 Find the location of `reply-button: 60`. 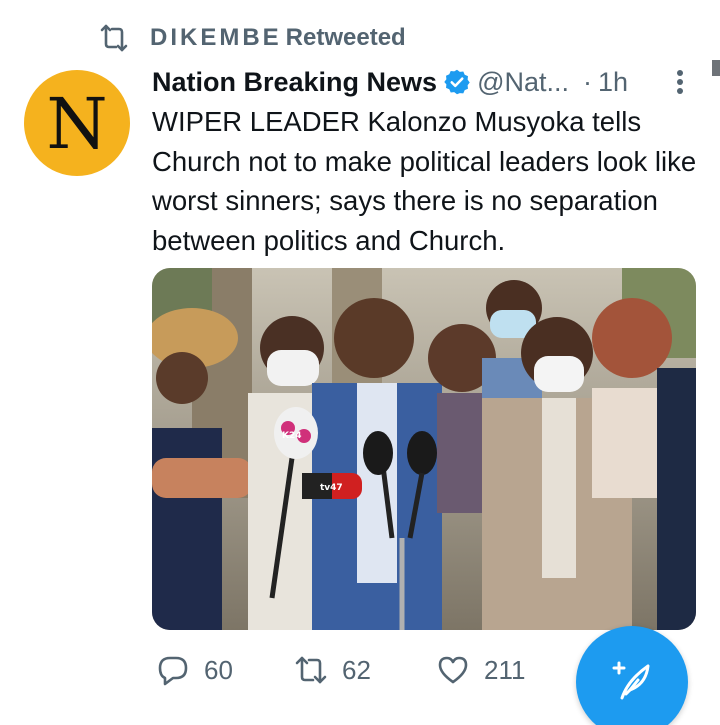

reply-button: 60 is located at coordinates (225, 670).